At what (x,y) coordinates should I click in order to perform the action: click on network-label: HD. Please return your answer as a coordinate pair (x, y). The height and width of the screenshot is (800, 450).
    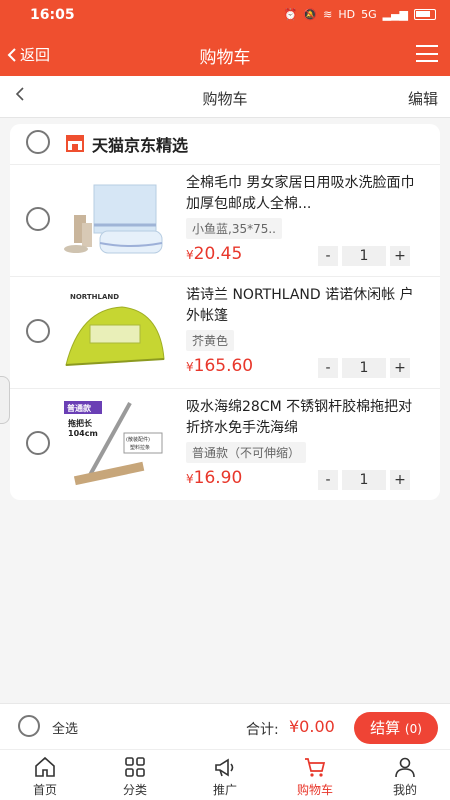
    Looking at the image, I should click on (347, 14).